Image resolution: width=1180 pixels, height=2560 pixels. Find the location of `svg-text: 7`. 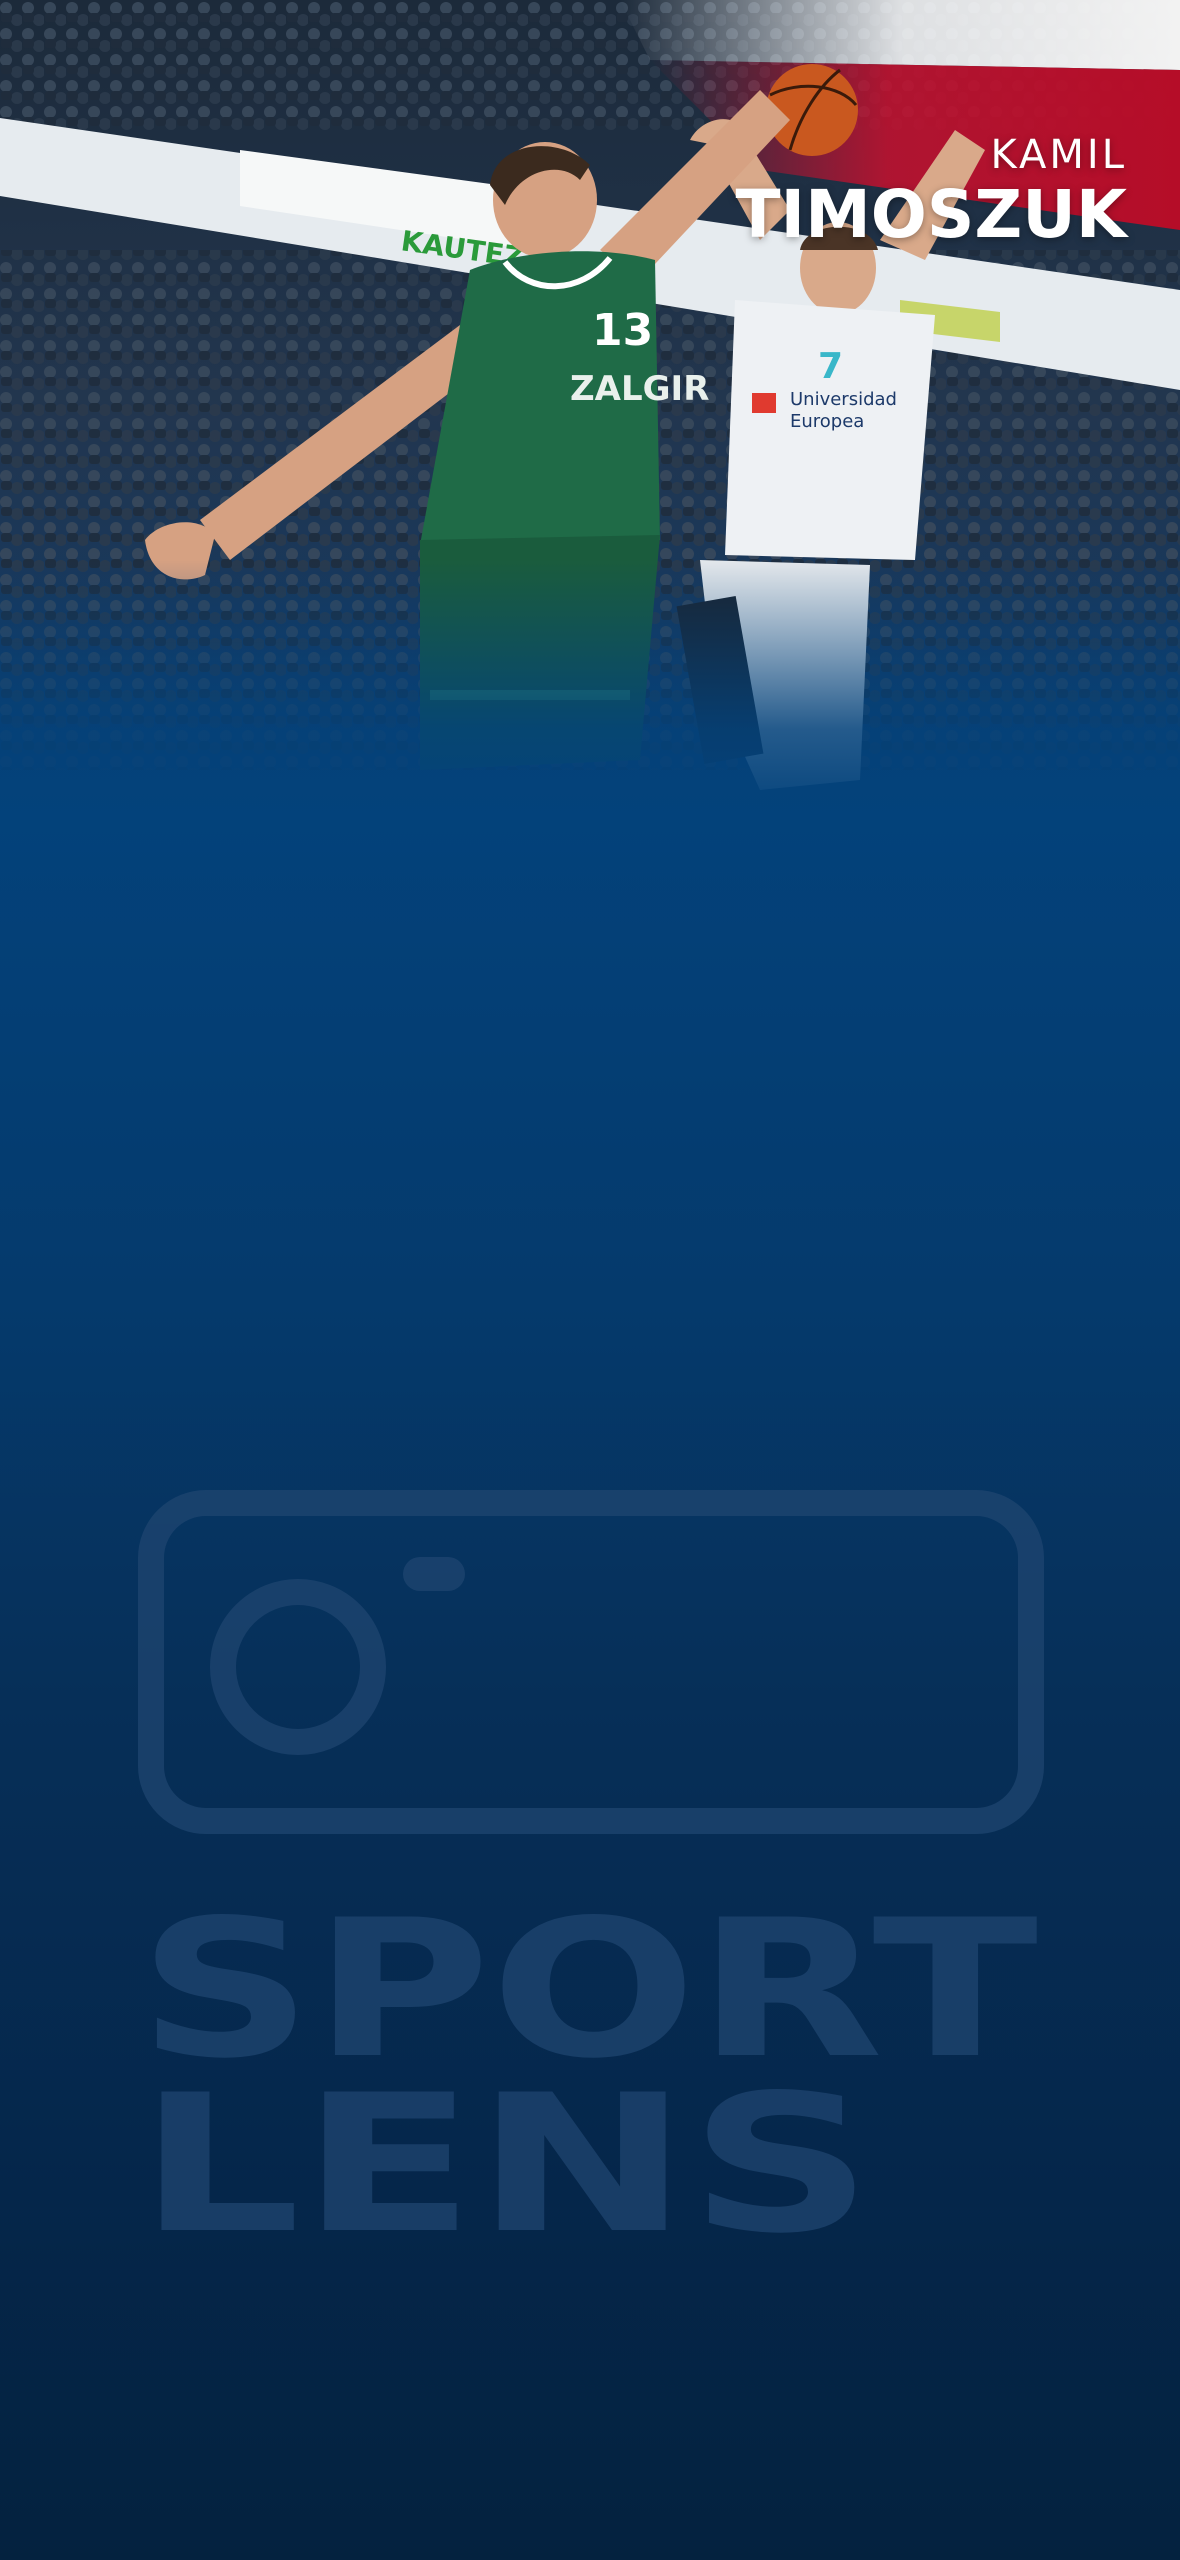

svg-text: 7 is located at coordinates (830, 366).